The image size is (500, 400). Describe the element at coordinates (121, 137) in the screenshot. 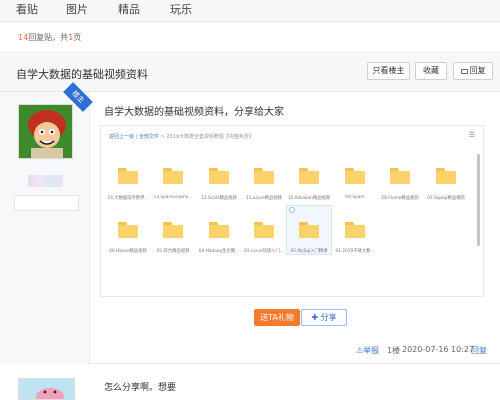

I see `breadcrumb-back: 返回上一级` at that location.